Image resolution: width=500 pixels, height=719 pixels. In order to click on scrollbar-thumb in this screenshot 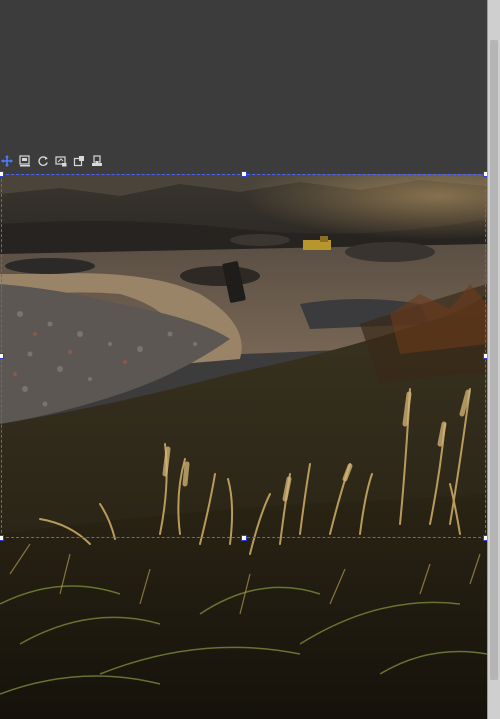, I will do `click(494, 360)`.